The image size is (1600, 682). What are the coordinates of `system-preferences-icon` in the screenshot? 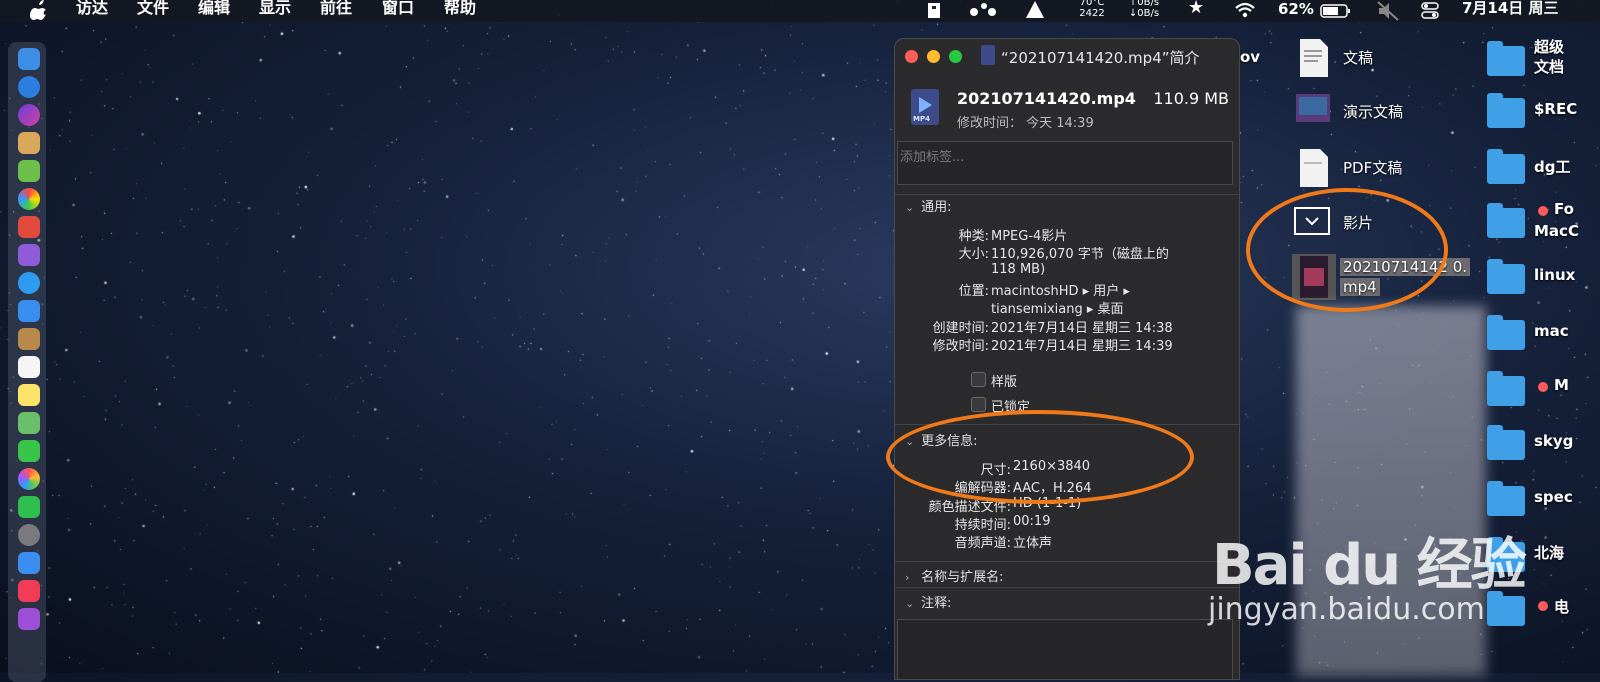 It's located at (29, 535).